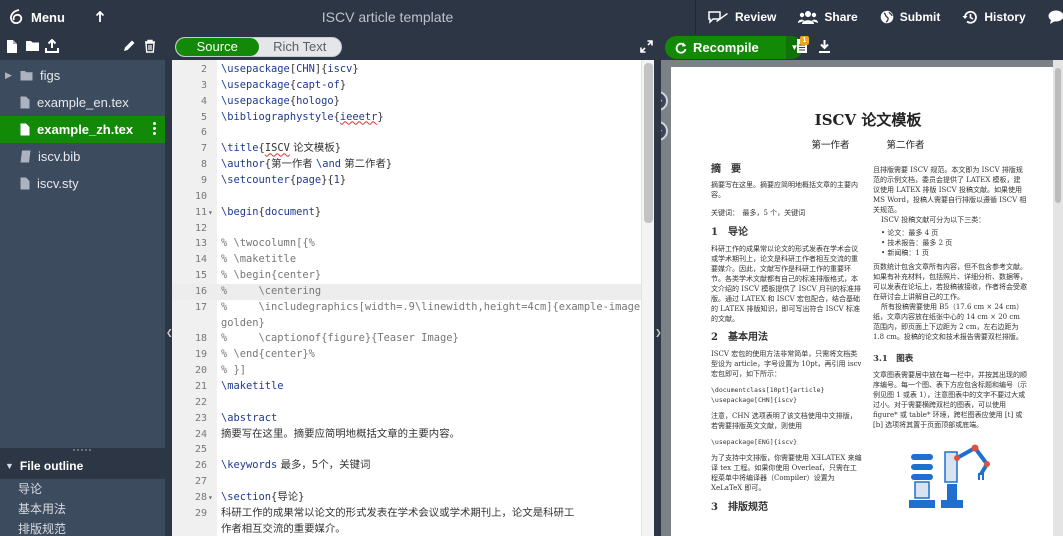 This screenshot has width=1063, height=536. What do you see at coordinates (729, 232) in the screenshot?
I see `section-heading: 1 导论` at bounding box center [729, 232].